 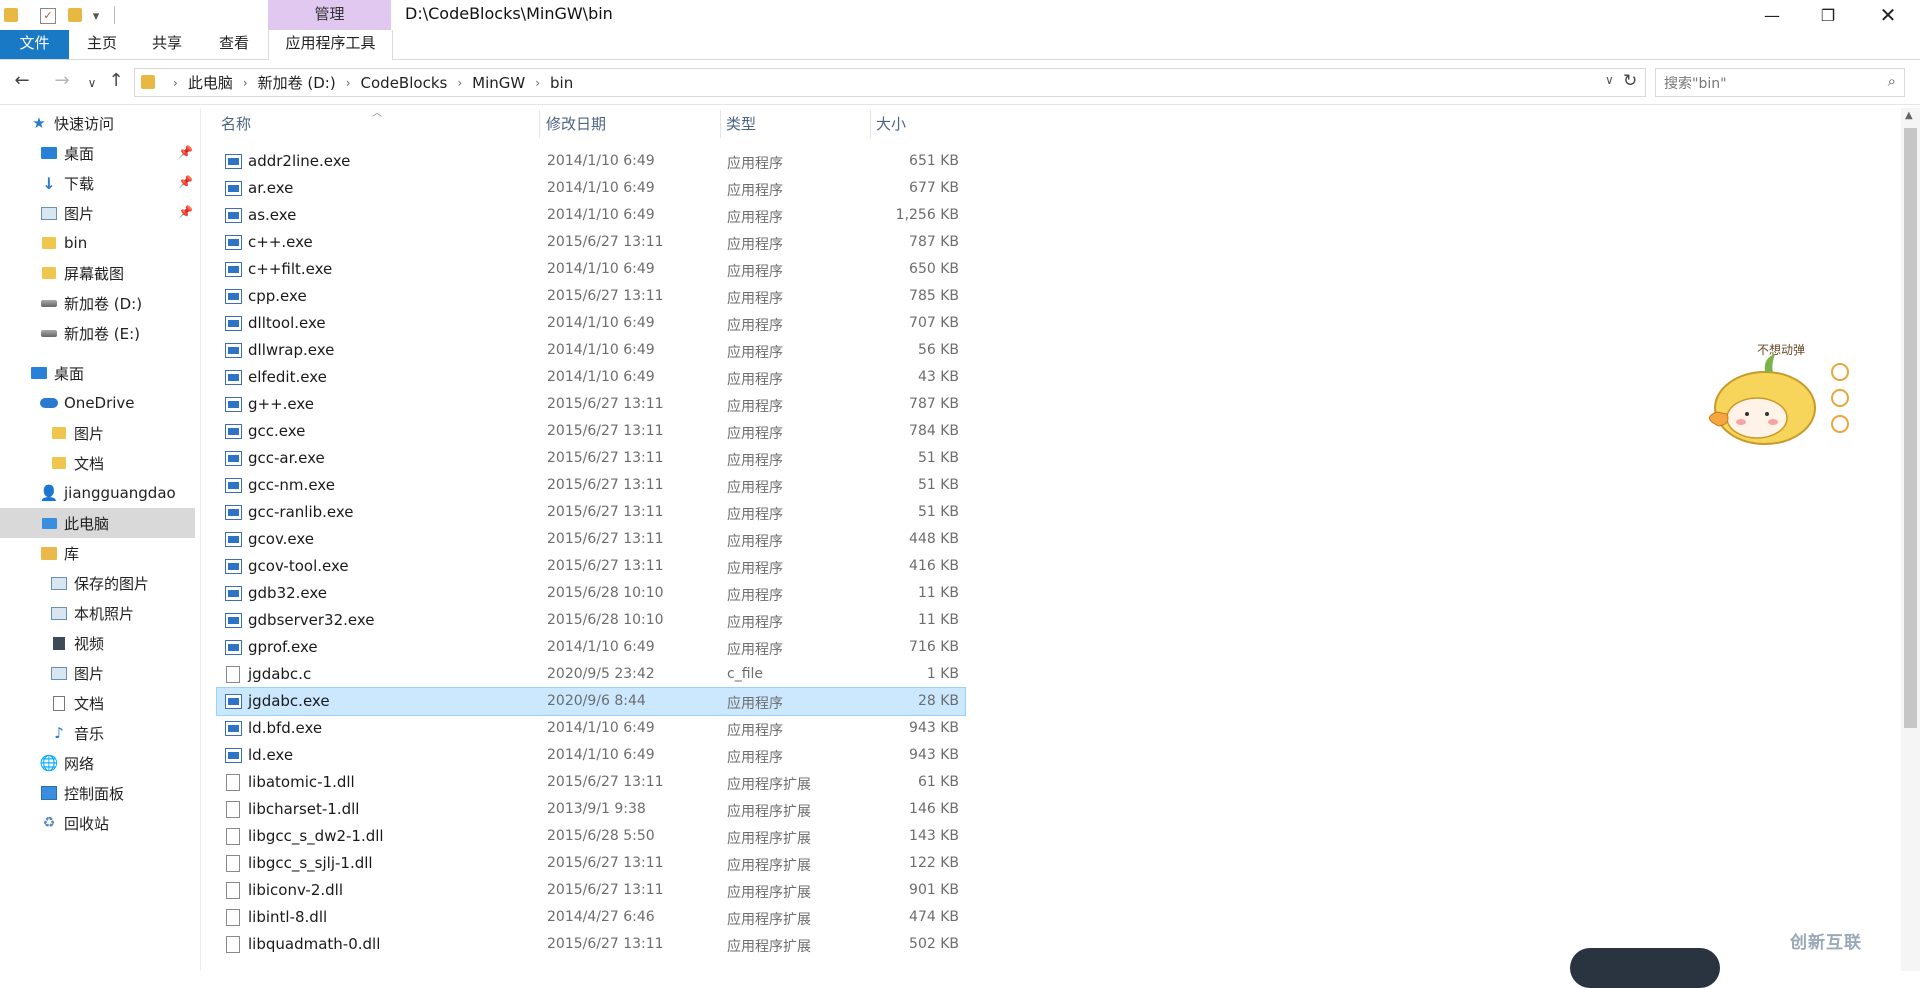 I want to click on file-row: cpp.exe 2015/6/27 13:11 应用程序 785 KB, so click(x=591, y=296).